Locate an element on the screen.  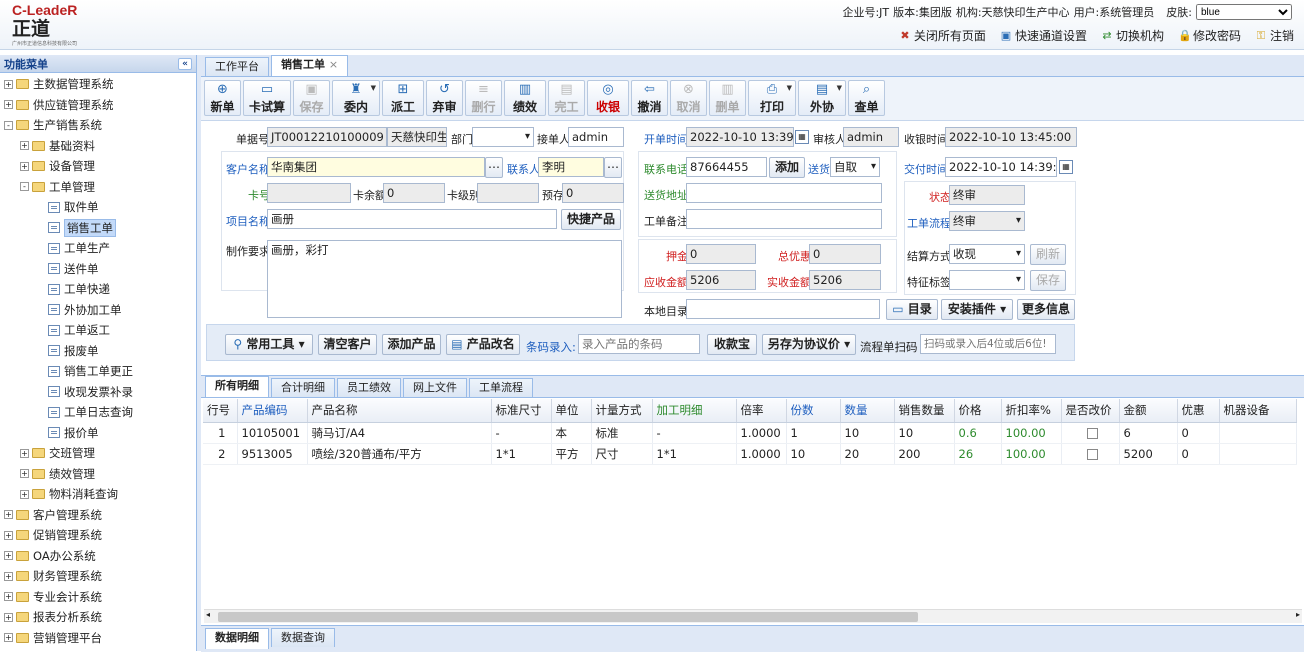
sidebar-item-24: + 财务管理系统 is located at coordinates (98, 576).